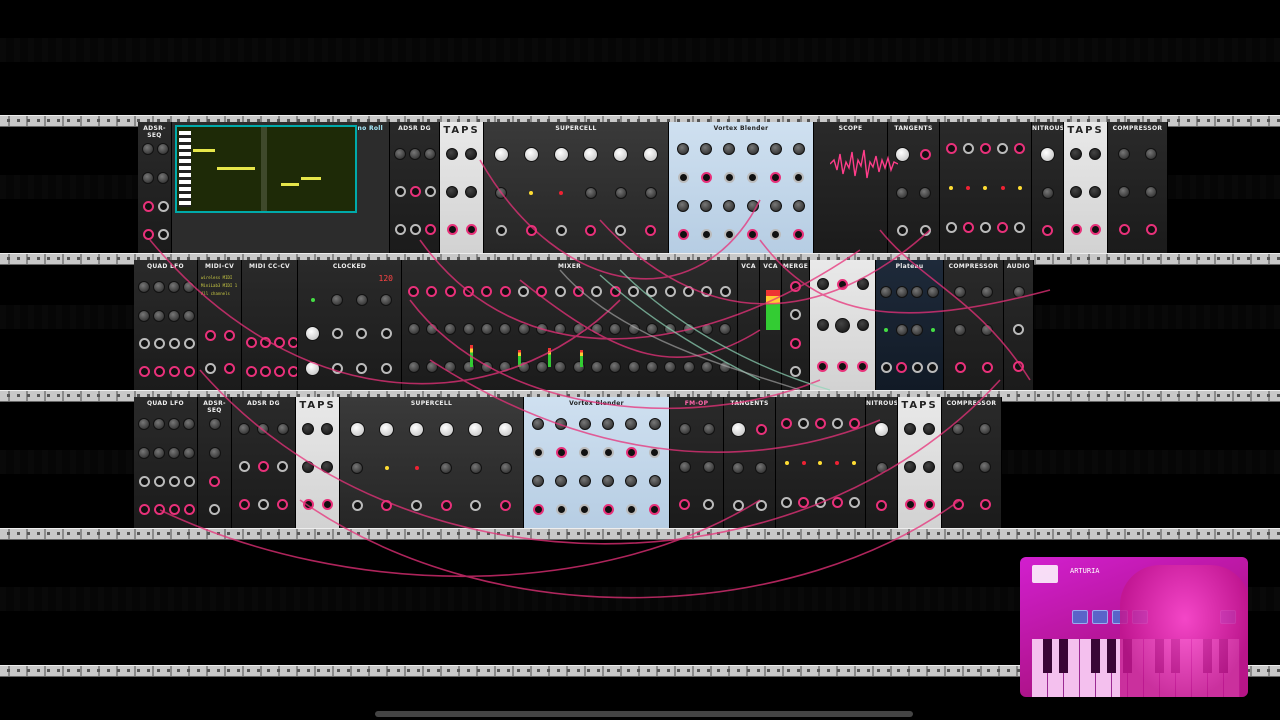 The width and height of the screenshot is (1280, 720). Describe the element at coordinates (972, 462) in the screenshot. I see `module-compressor: COMPRESSOR` at that location.